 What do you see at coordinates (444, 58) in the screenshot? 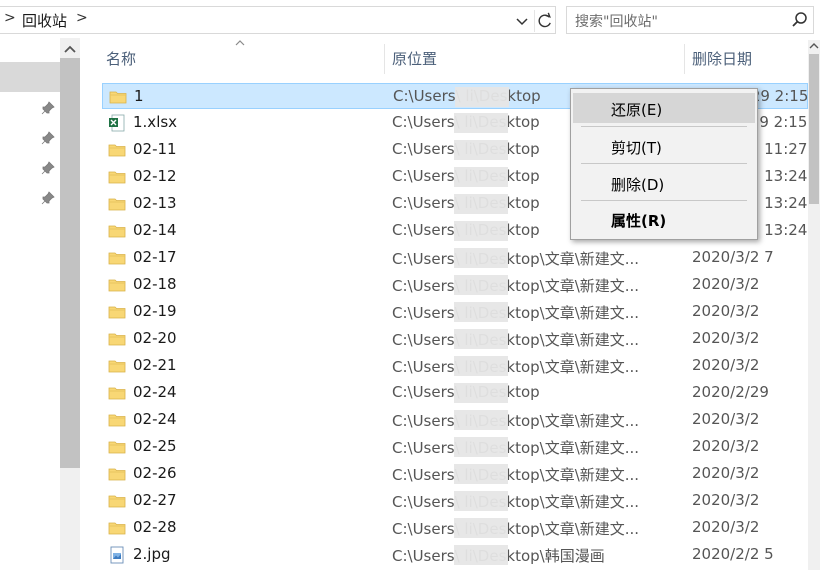
I see `column-headers: 名称 原位置 删除日期` at bounding box center [444, 58].